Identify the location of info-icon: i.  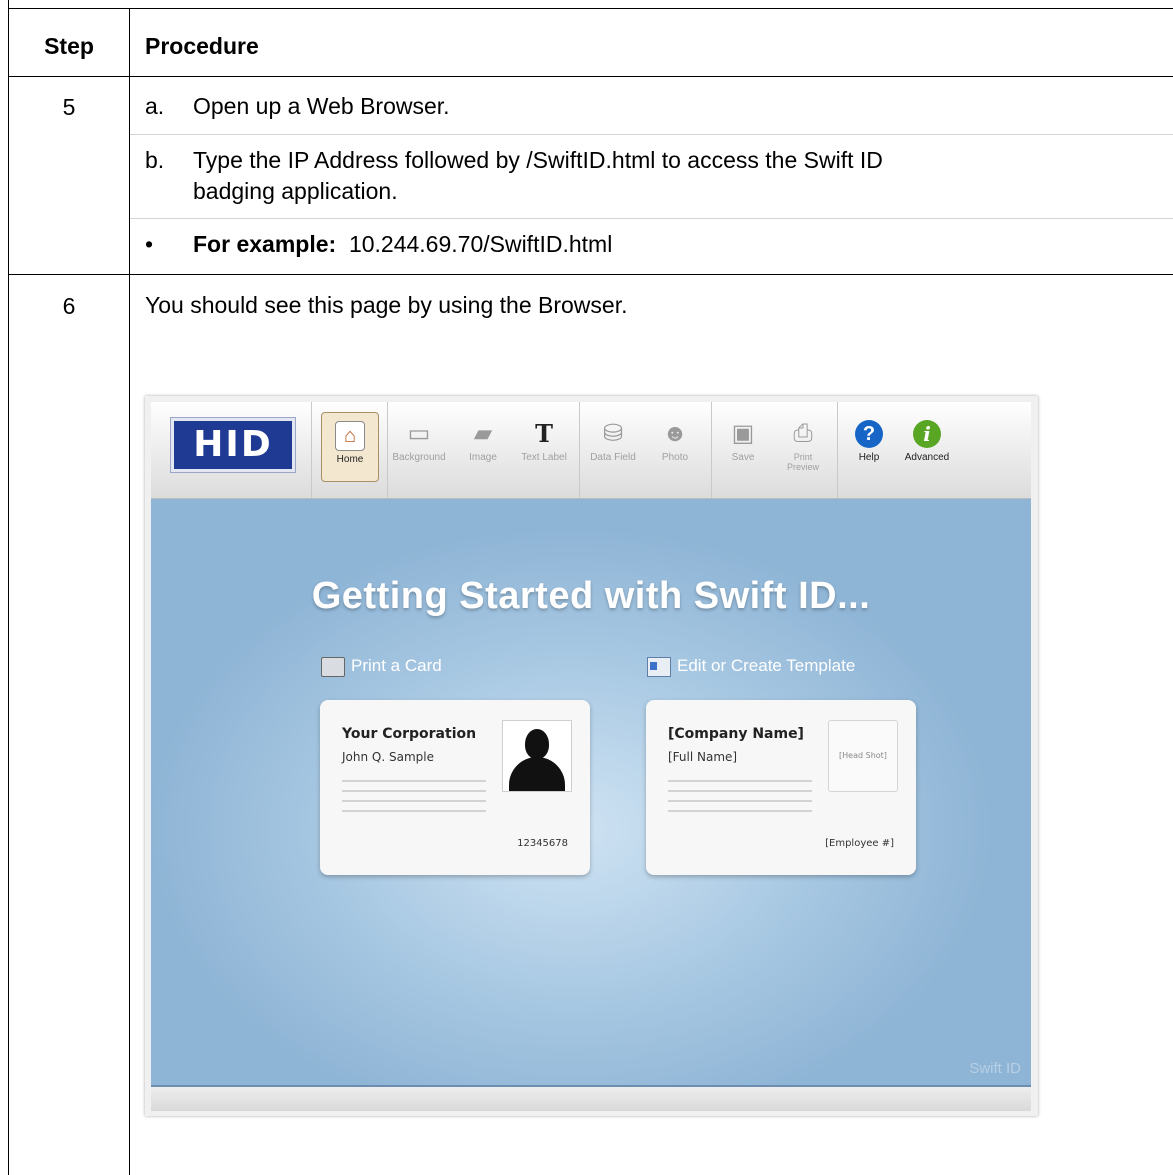
(927, 434).